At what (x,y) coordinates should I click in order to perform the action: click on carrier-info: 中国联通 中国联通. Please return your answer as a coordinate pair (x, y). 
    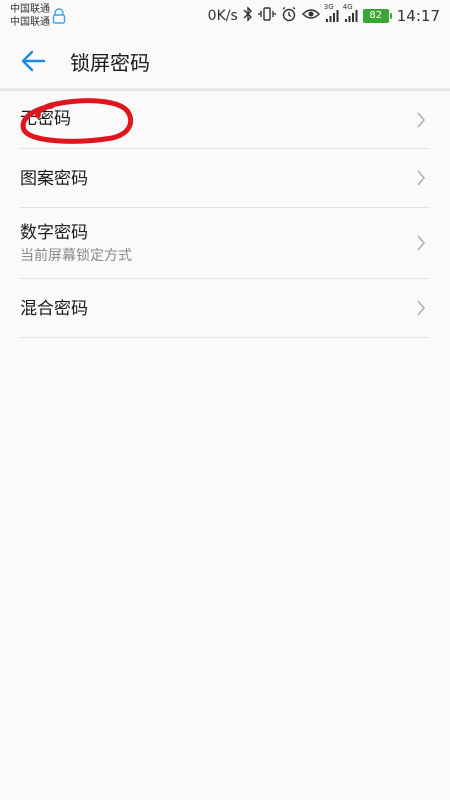
    Looking at the image, I should click on (30, 16).